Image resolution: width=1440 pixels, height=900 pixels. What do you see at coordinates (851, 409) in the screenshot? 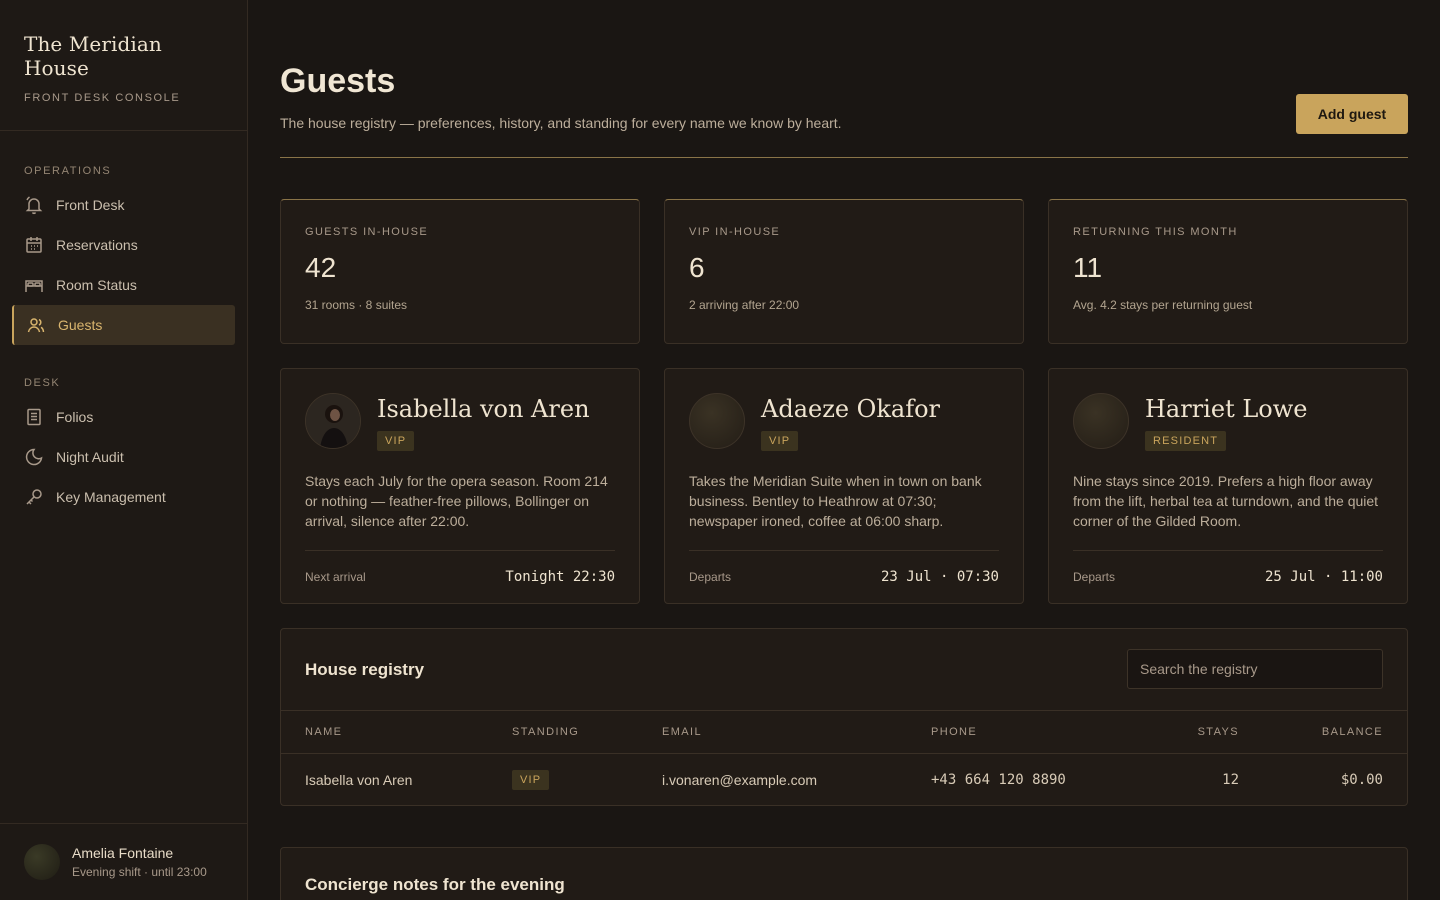
I see `guest-name: Adaeze Okafor` at bounding box center [851, 409].